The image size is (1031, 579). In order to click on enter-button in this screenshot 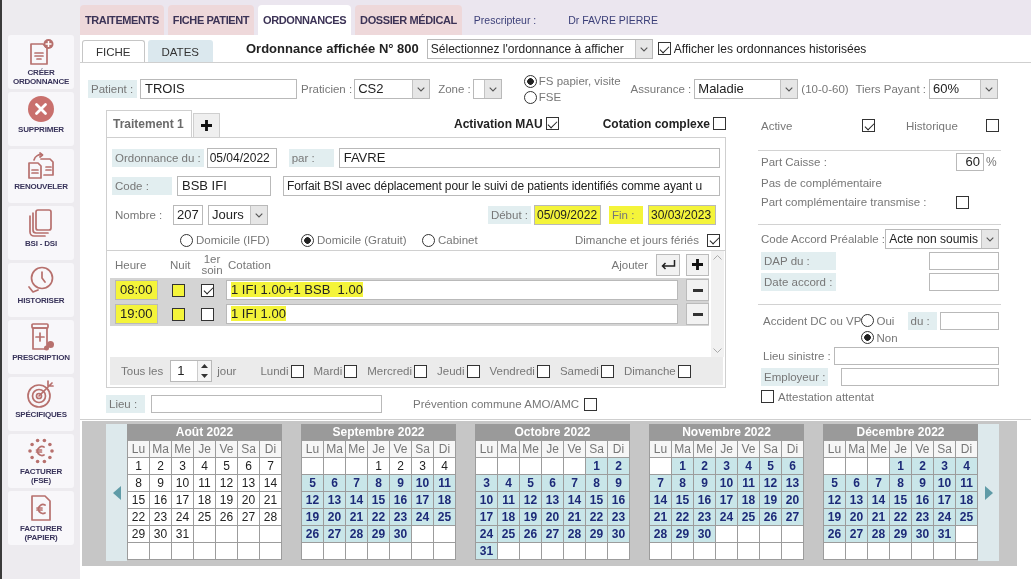, I will do `click(668, 264)`.